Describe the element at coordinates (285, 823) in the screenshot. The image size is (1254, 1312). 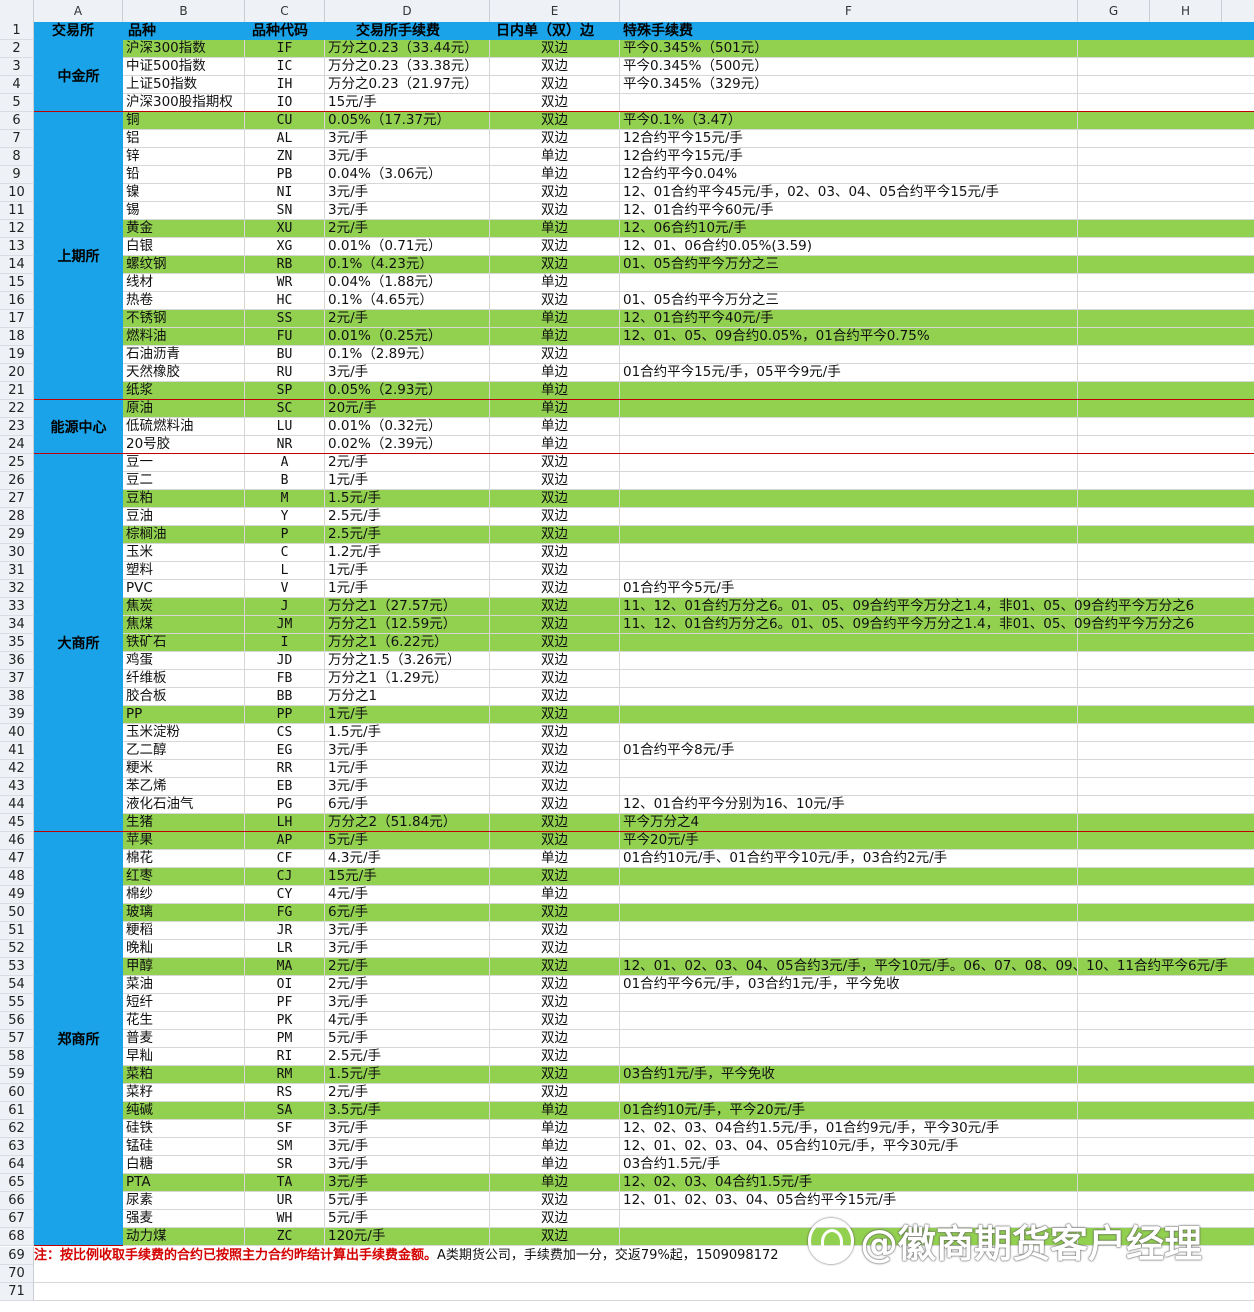
I see `code-cell: LH` at that location.